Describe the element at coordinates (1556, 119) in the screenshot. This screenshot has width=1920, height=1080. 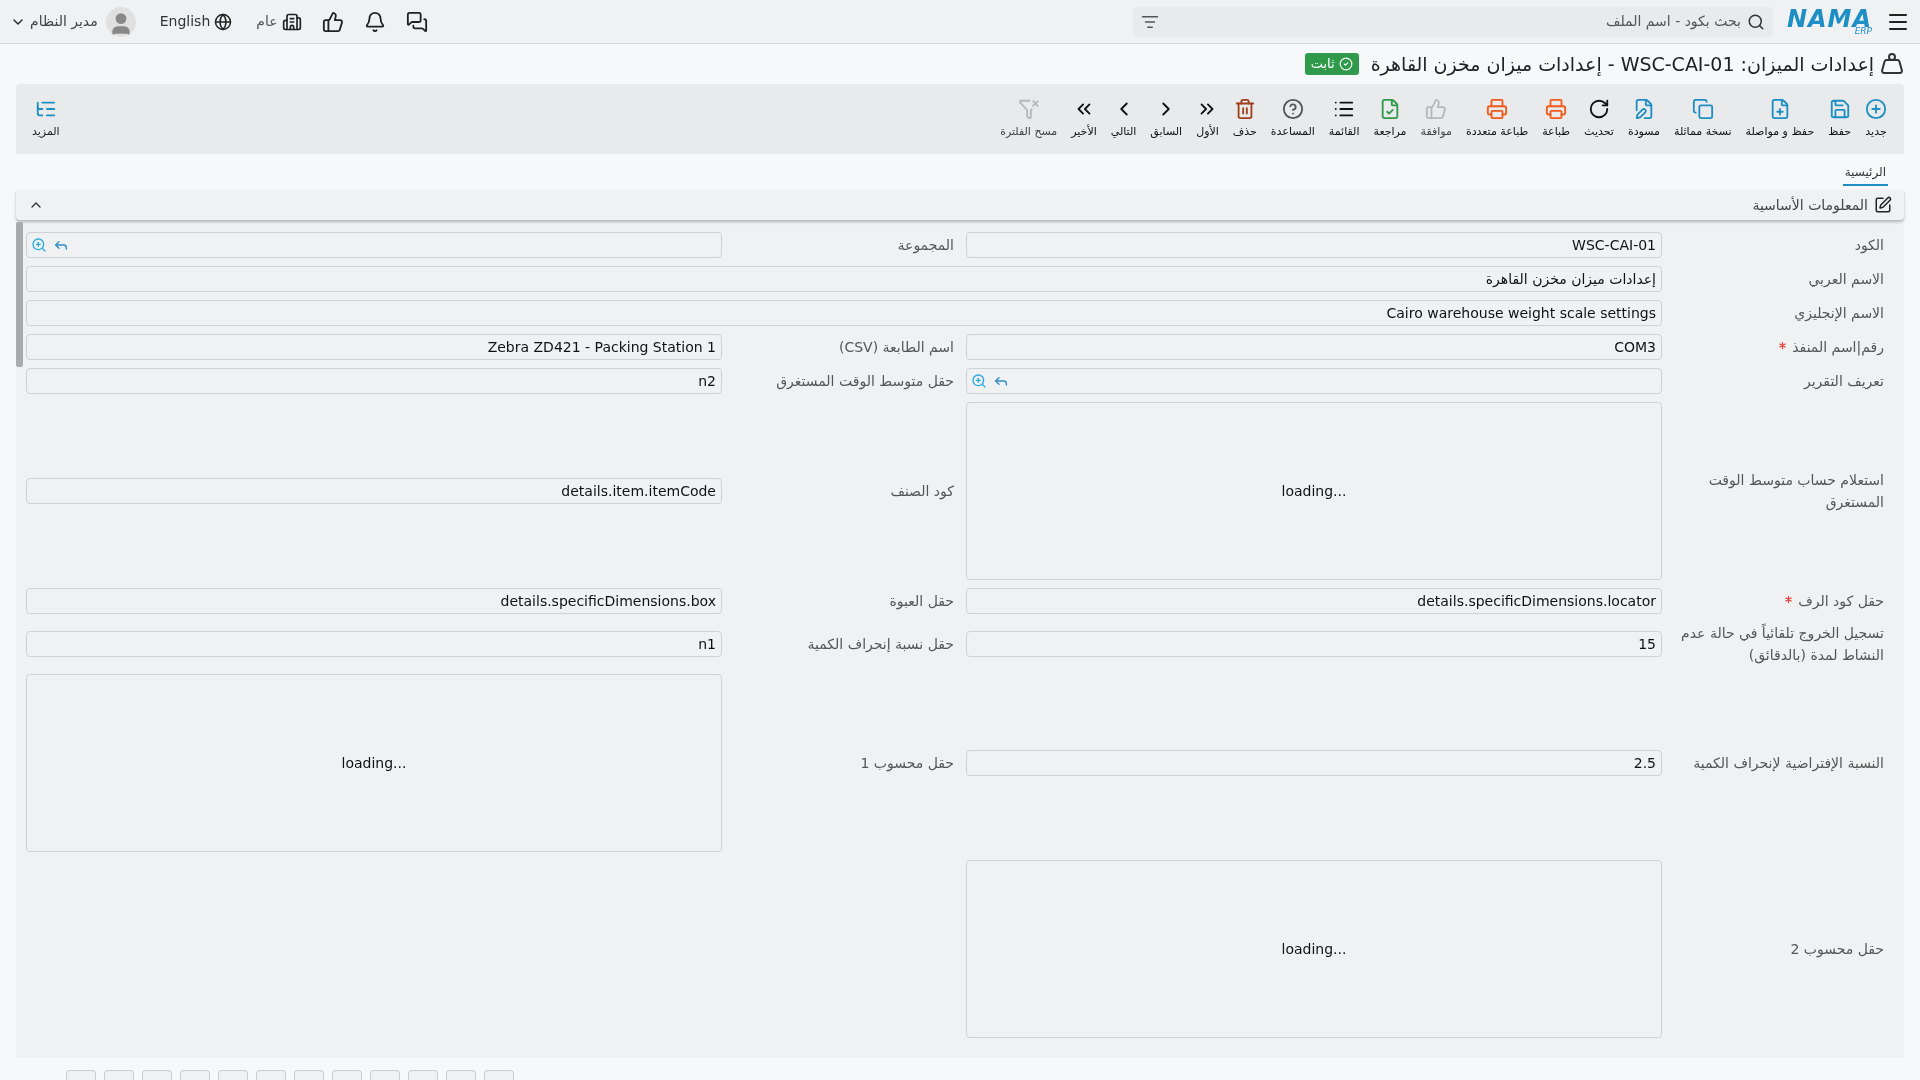
I see `toolbar-button: طباعة` at that location.